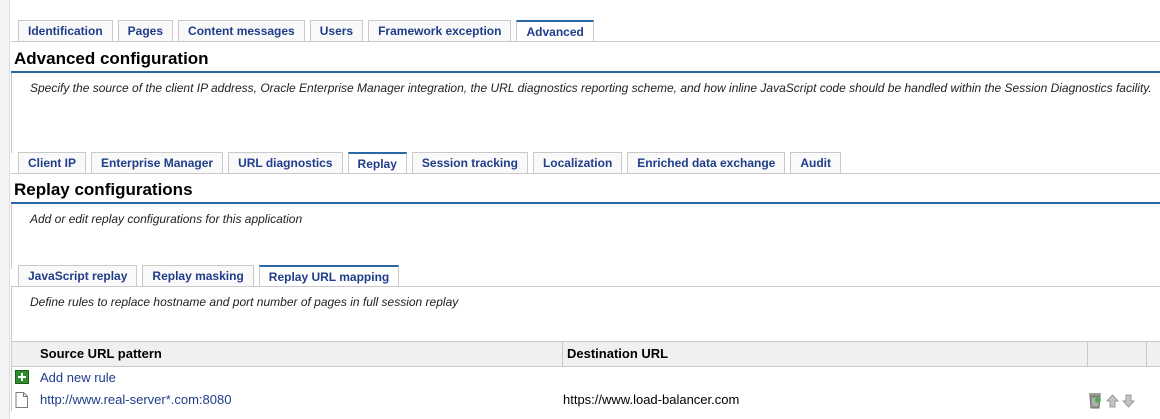 Image resolution: width=1160 pixels, height=419 pixels. Describe the element at coordinates (145, 30) in the screenshot. I see `tab-pages: Pages` at that location.